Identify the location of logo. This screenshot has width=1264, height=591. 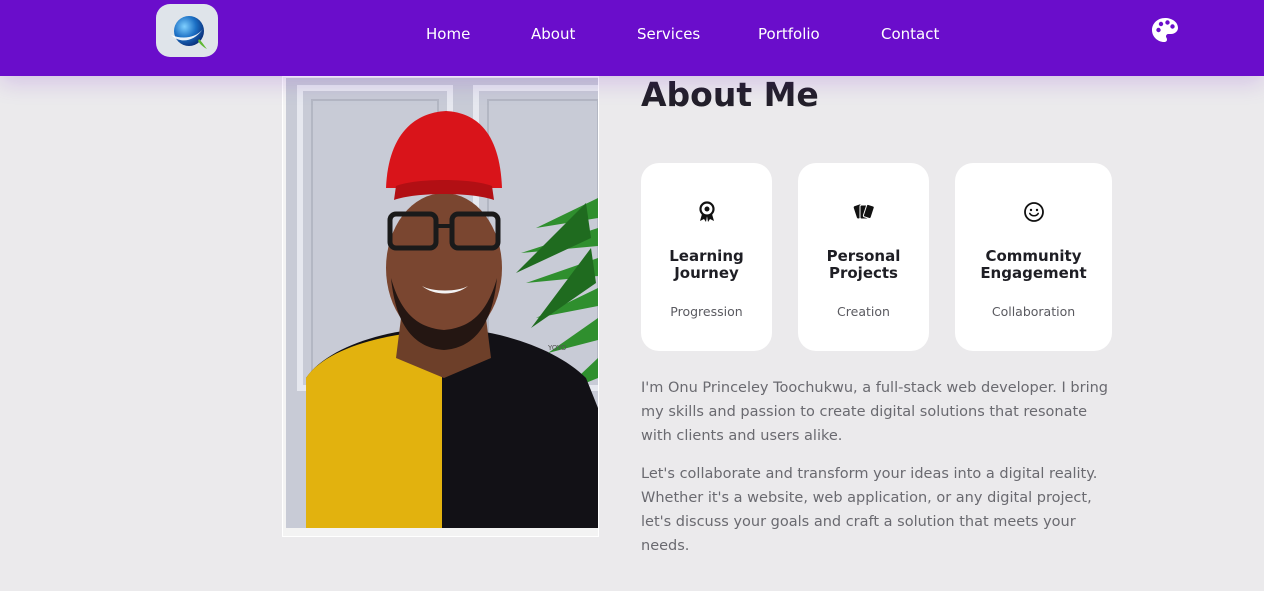
(187, 30).